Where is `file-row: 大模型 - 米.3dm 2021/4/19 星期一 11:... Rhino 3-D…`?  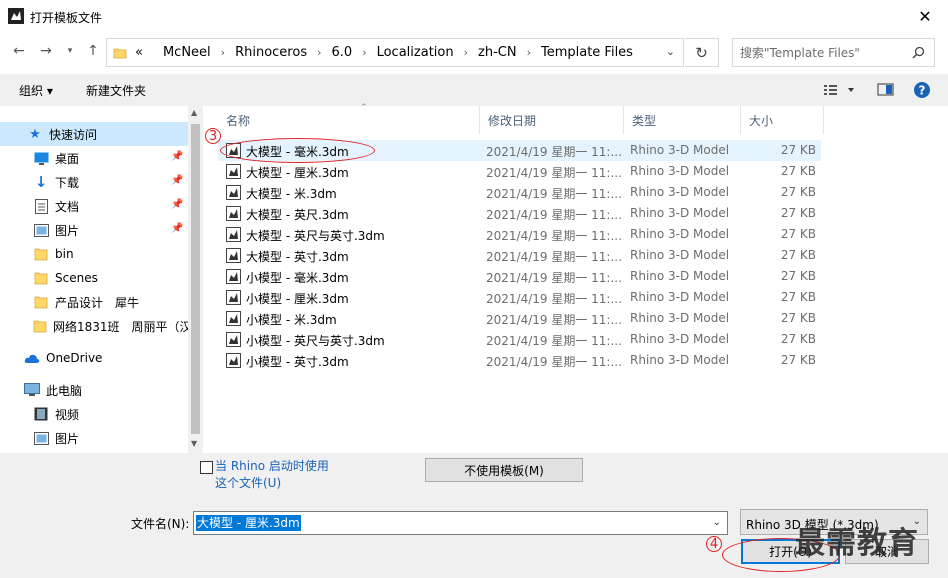 file-row: 大模型 - 米.3dm 2021/4/19 星期一 11:... Rhino 3-D… is located at coordinates (519, 192).